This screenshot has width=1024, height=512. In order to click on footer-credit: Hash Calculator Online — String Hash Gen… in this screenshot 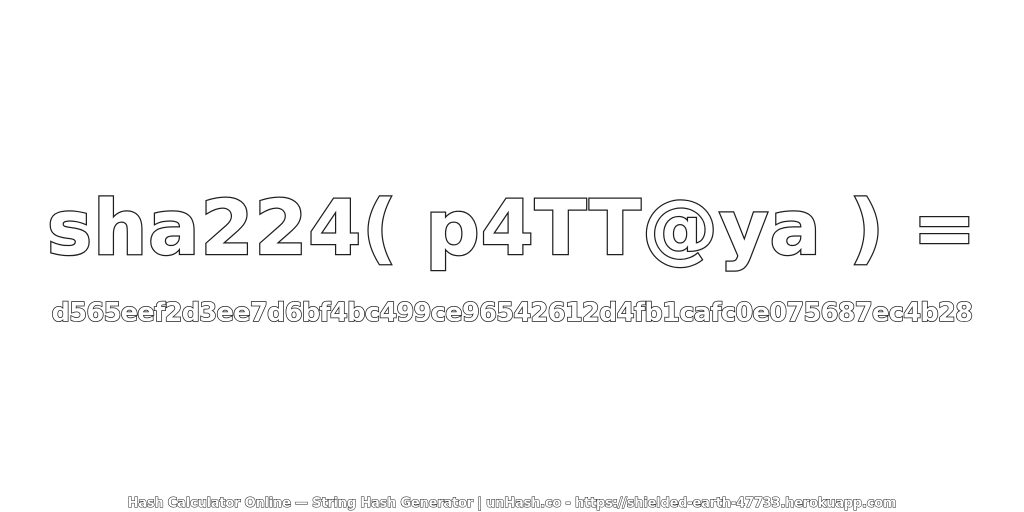, I will do `click(512, 504)`.